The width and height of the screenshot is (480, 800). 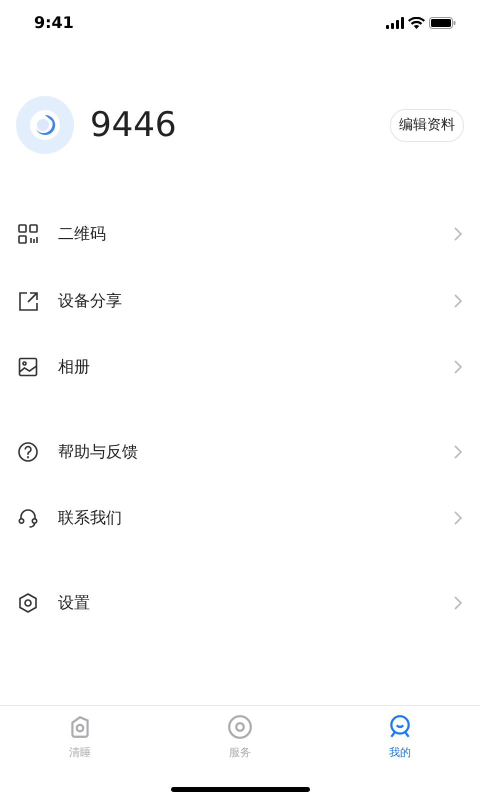 I want to click on menu-item: 相册, so click(x=240, y=367).